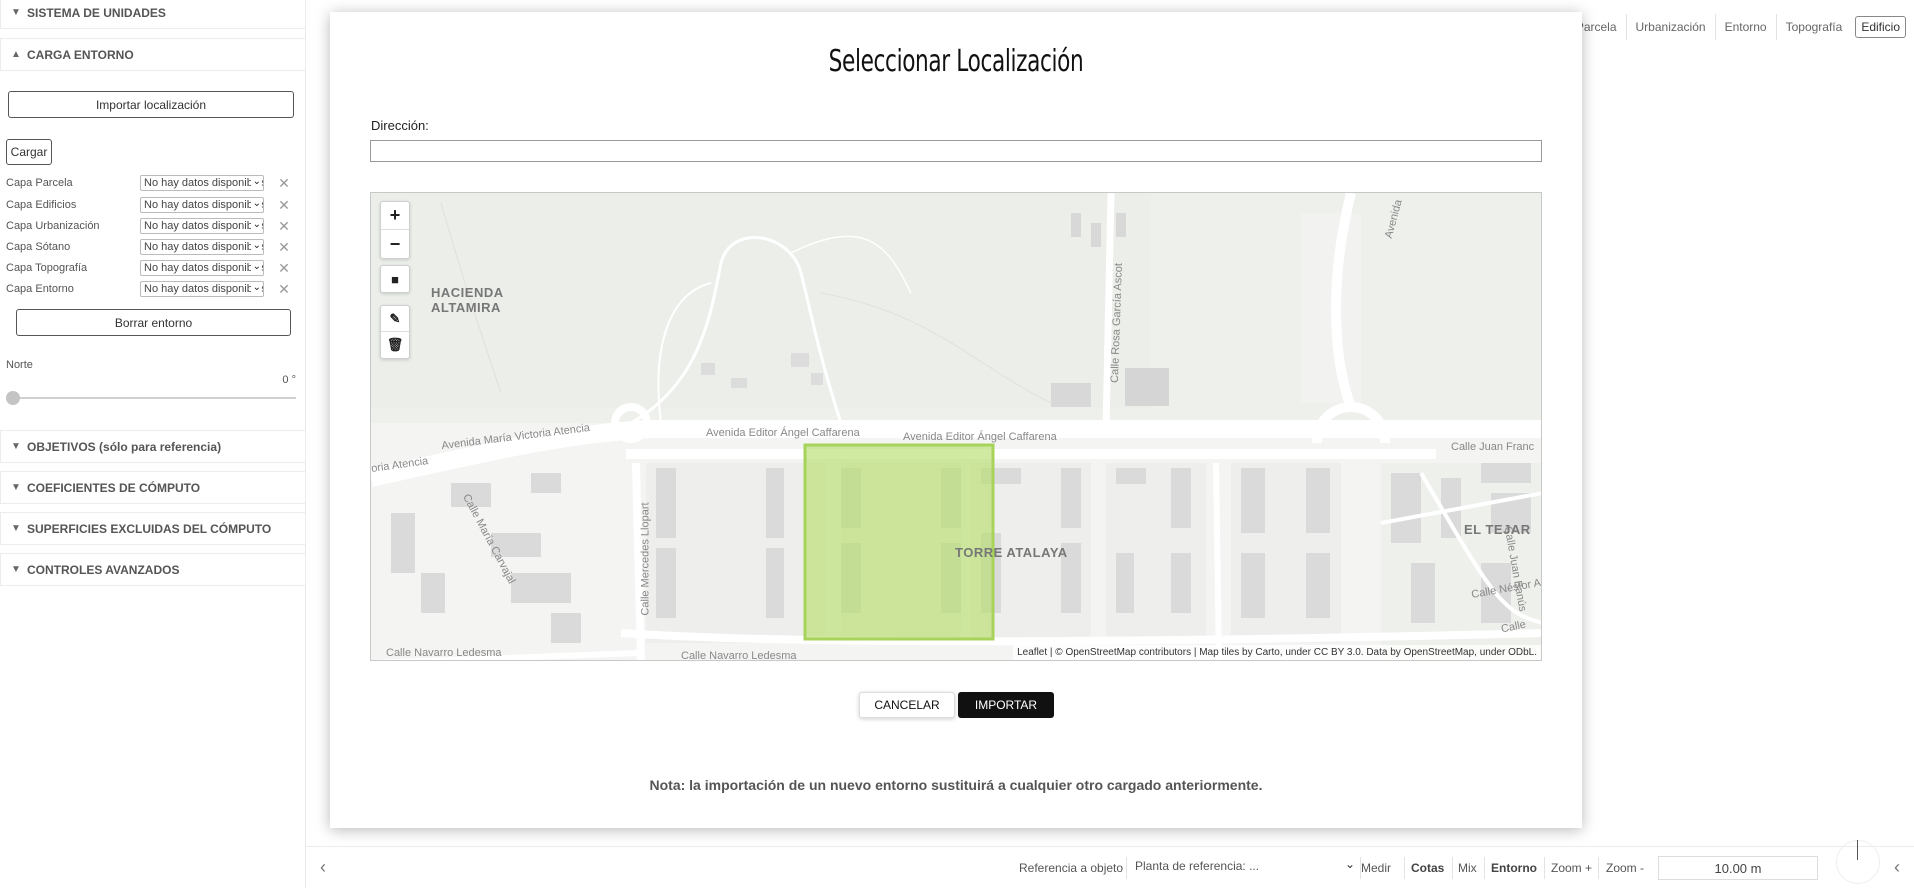 Image resolution: width=1914 pixels, height=888 pixels. I want to click on layer-row-parcela: Capa Parcela No hay datos disponibles ⌄ ✕, so click(151, 183).